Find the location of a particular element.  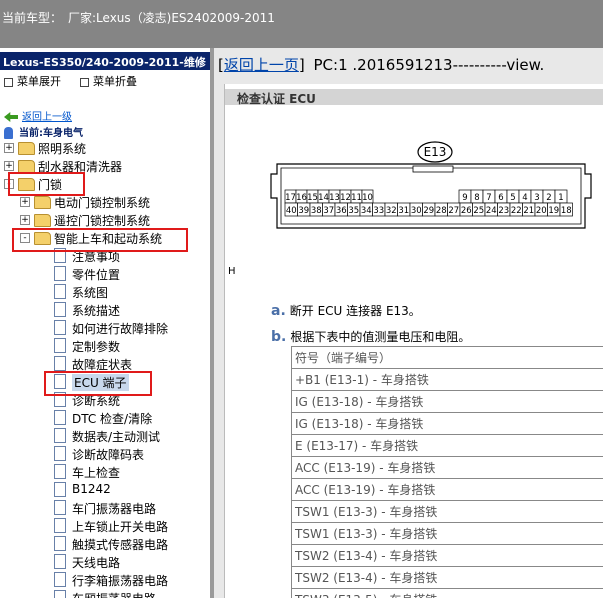

pin-number: 18 is located at coordinates (566, 211).